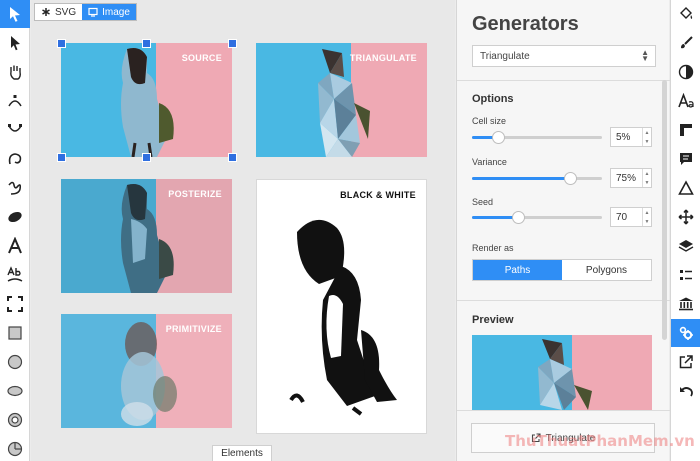 The width and height of the screenshot is (700, 461). I want to click on resize-handle-bottom-right, so click(232, 157).